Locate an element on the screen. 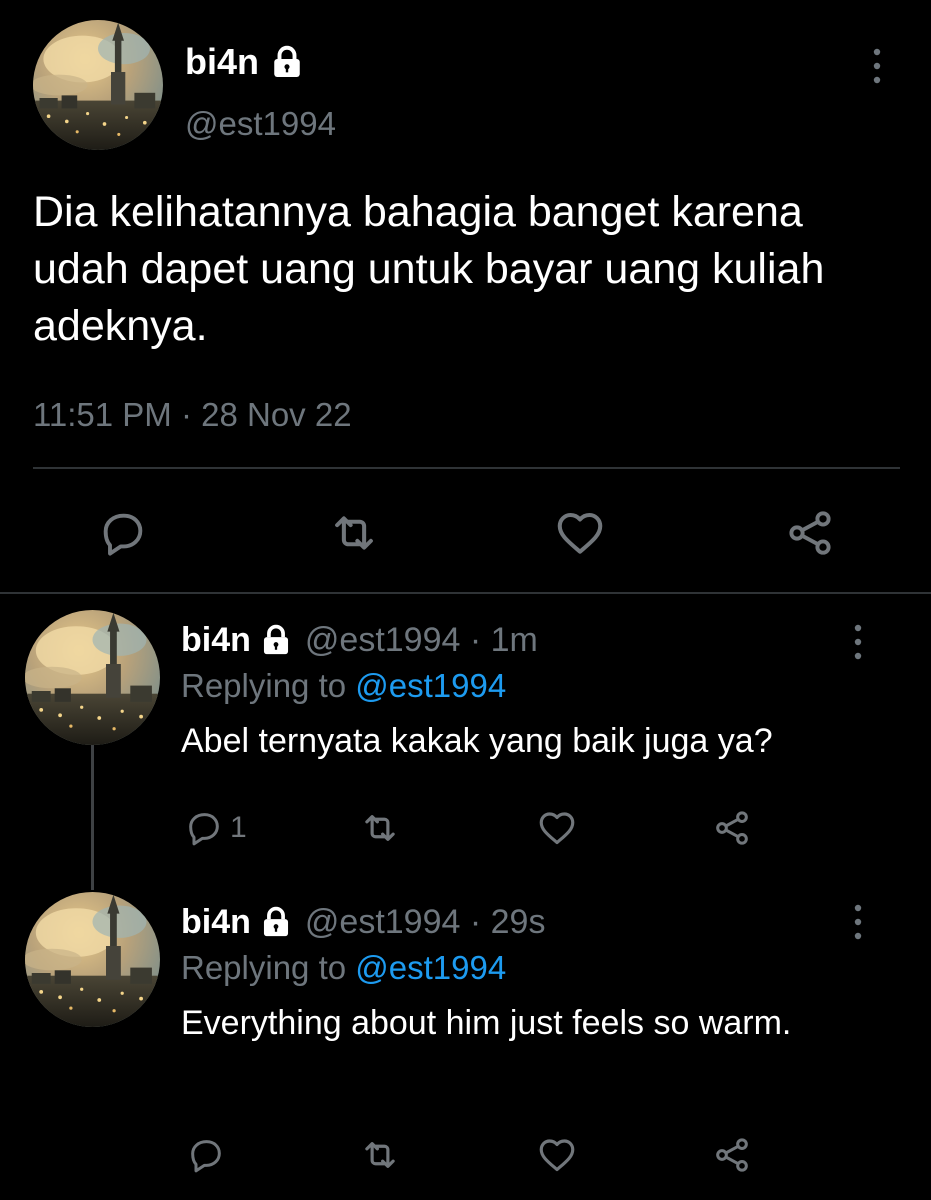 The width and height of the screenshot is (931, 1200). reply-count: 1 is located at coordinates (238, 827).